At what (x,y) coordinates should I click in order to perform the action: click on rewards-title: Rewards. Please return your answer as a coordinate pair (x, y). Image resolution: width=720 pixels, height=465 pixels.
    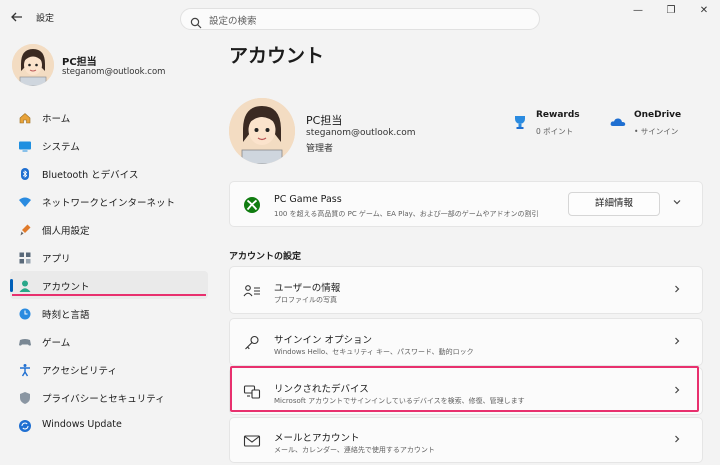
    Looking at the image, I should click on (558, 115).